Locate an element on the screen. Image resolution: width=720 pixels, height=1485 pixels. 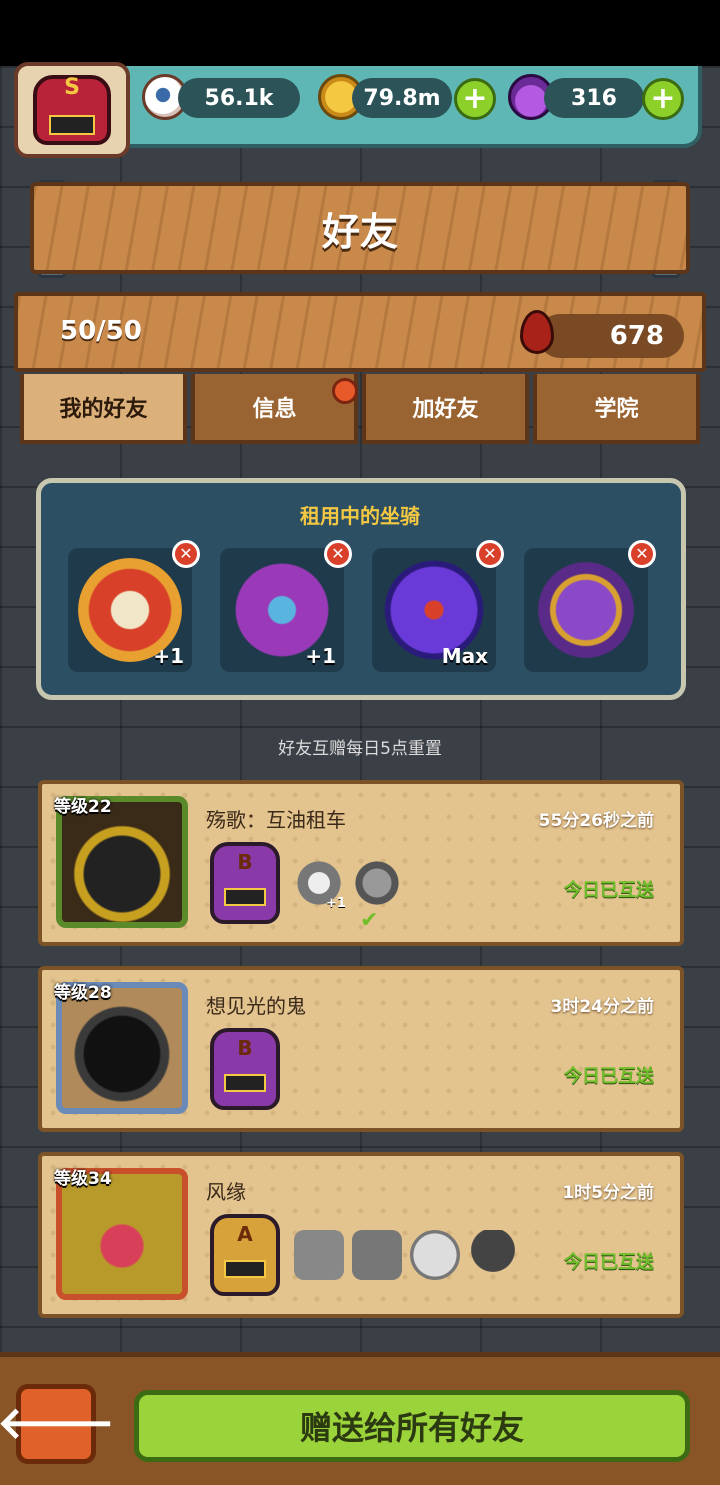
friend-count: 50/50 is located at coordinates (101, 331).